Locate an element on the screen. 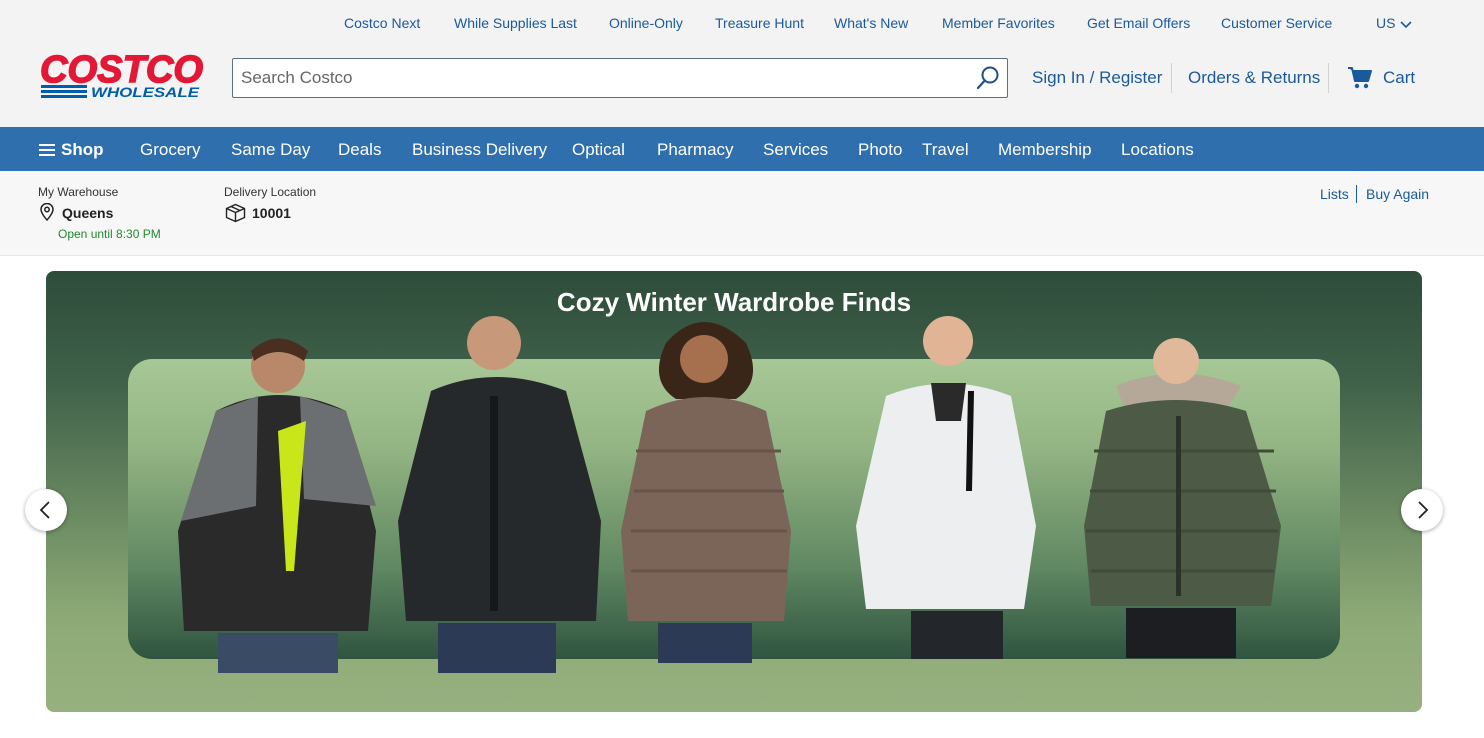  carousel-next-button is located at coordinates (1422, 510).